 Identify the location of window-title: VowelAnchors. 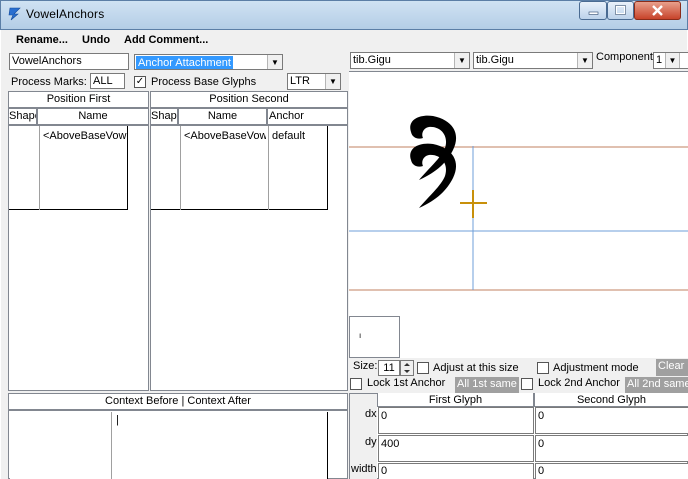
(65, 14).